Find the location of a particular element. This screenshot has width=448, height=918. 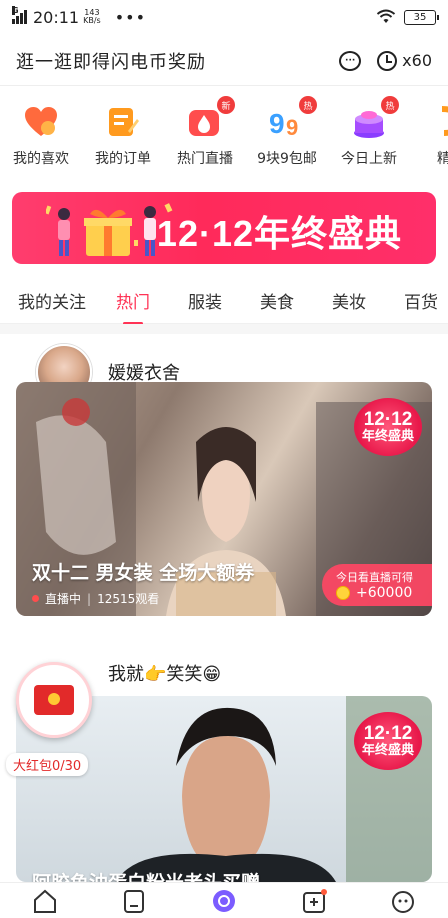

mall-icon is located at coordinates (134, 901).